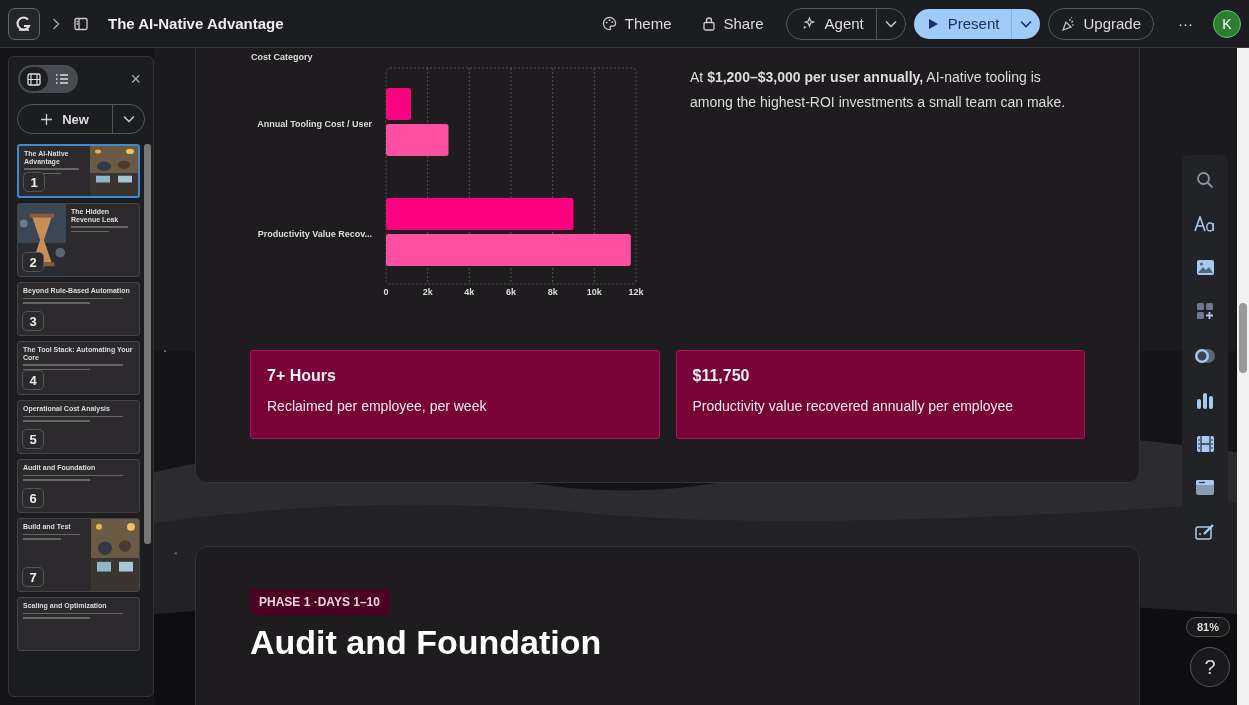  I want to click on axis-title: Cost Category, so click(282, 57).